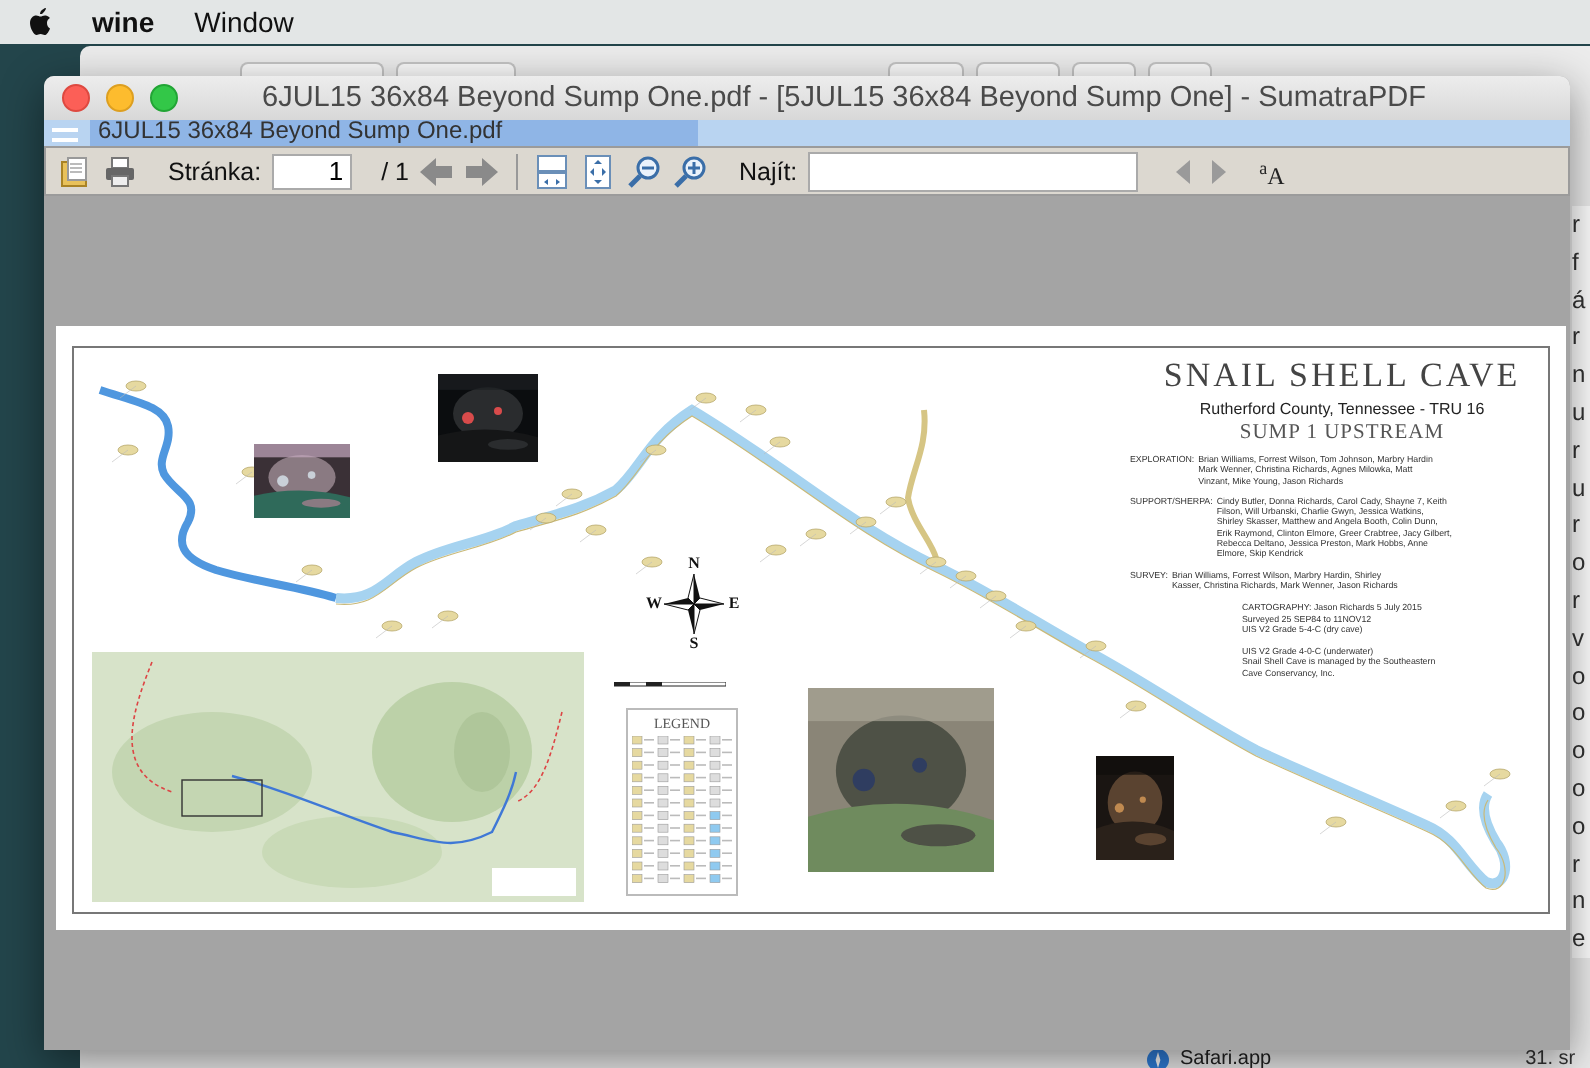  What do you see at coordinates (244, 22) in the screenshot?
I see `menu-item: Window` at bounding box center [244, 22].